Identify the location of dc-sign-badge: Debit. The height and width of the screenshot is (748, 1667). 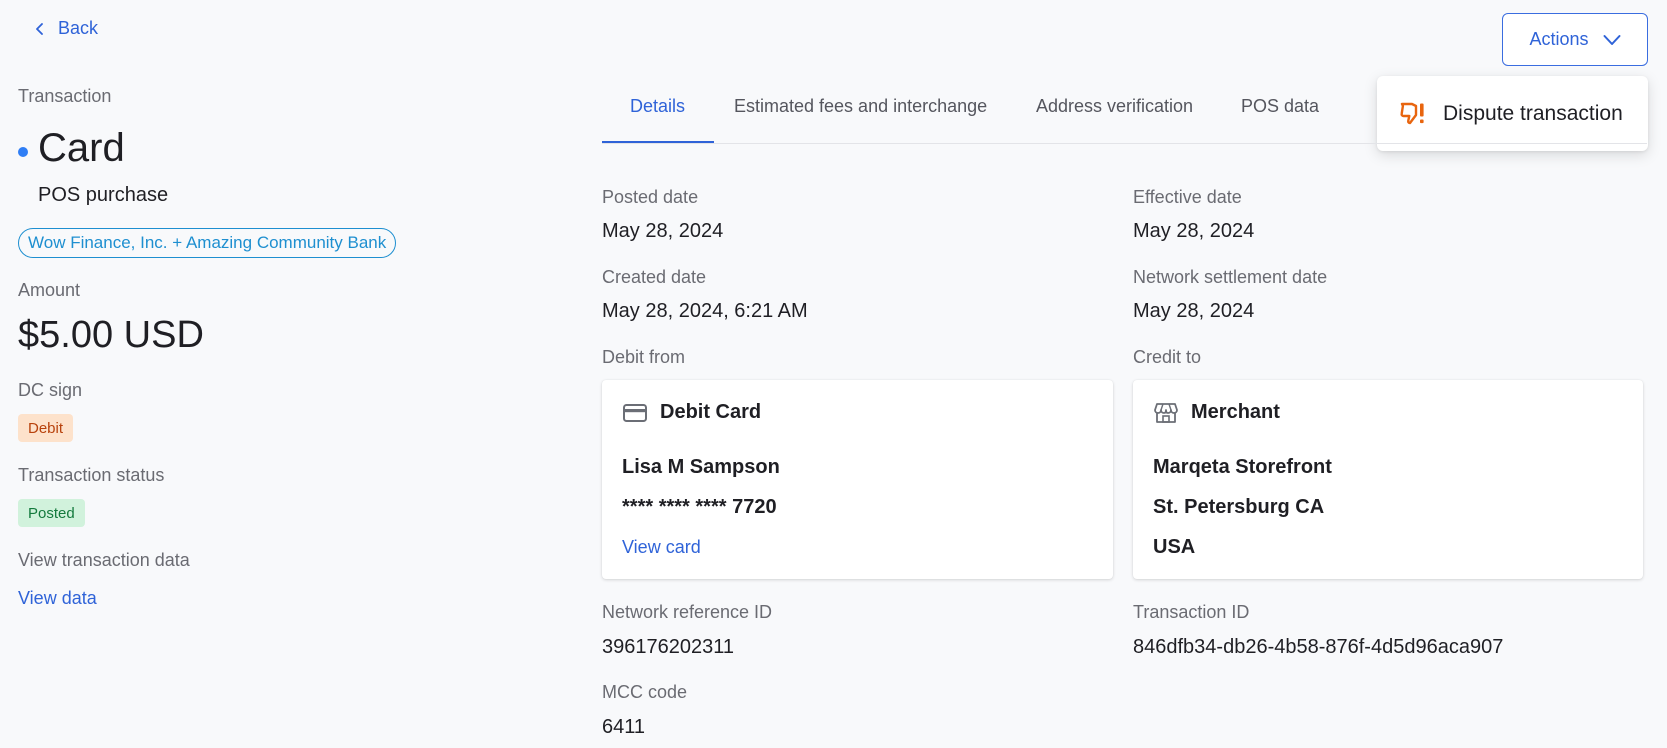
(46, 428).